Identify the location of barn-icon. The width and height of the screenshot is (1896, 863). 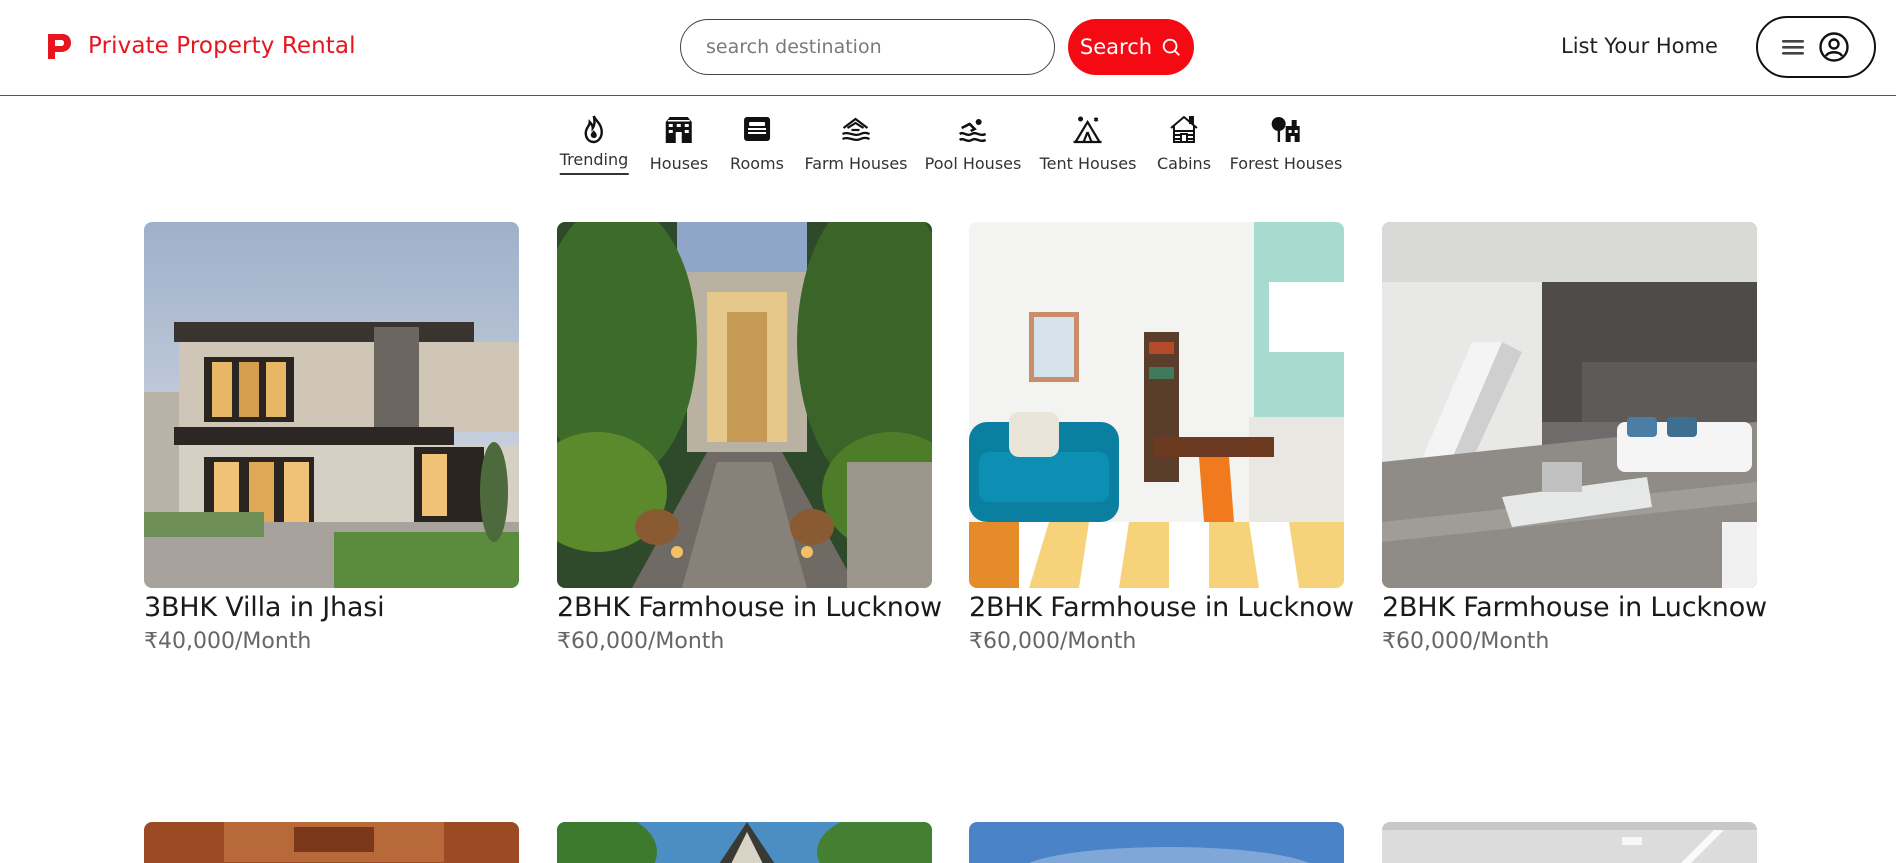
(856, 129).